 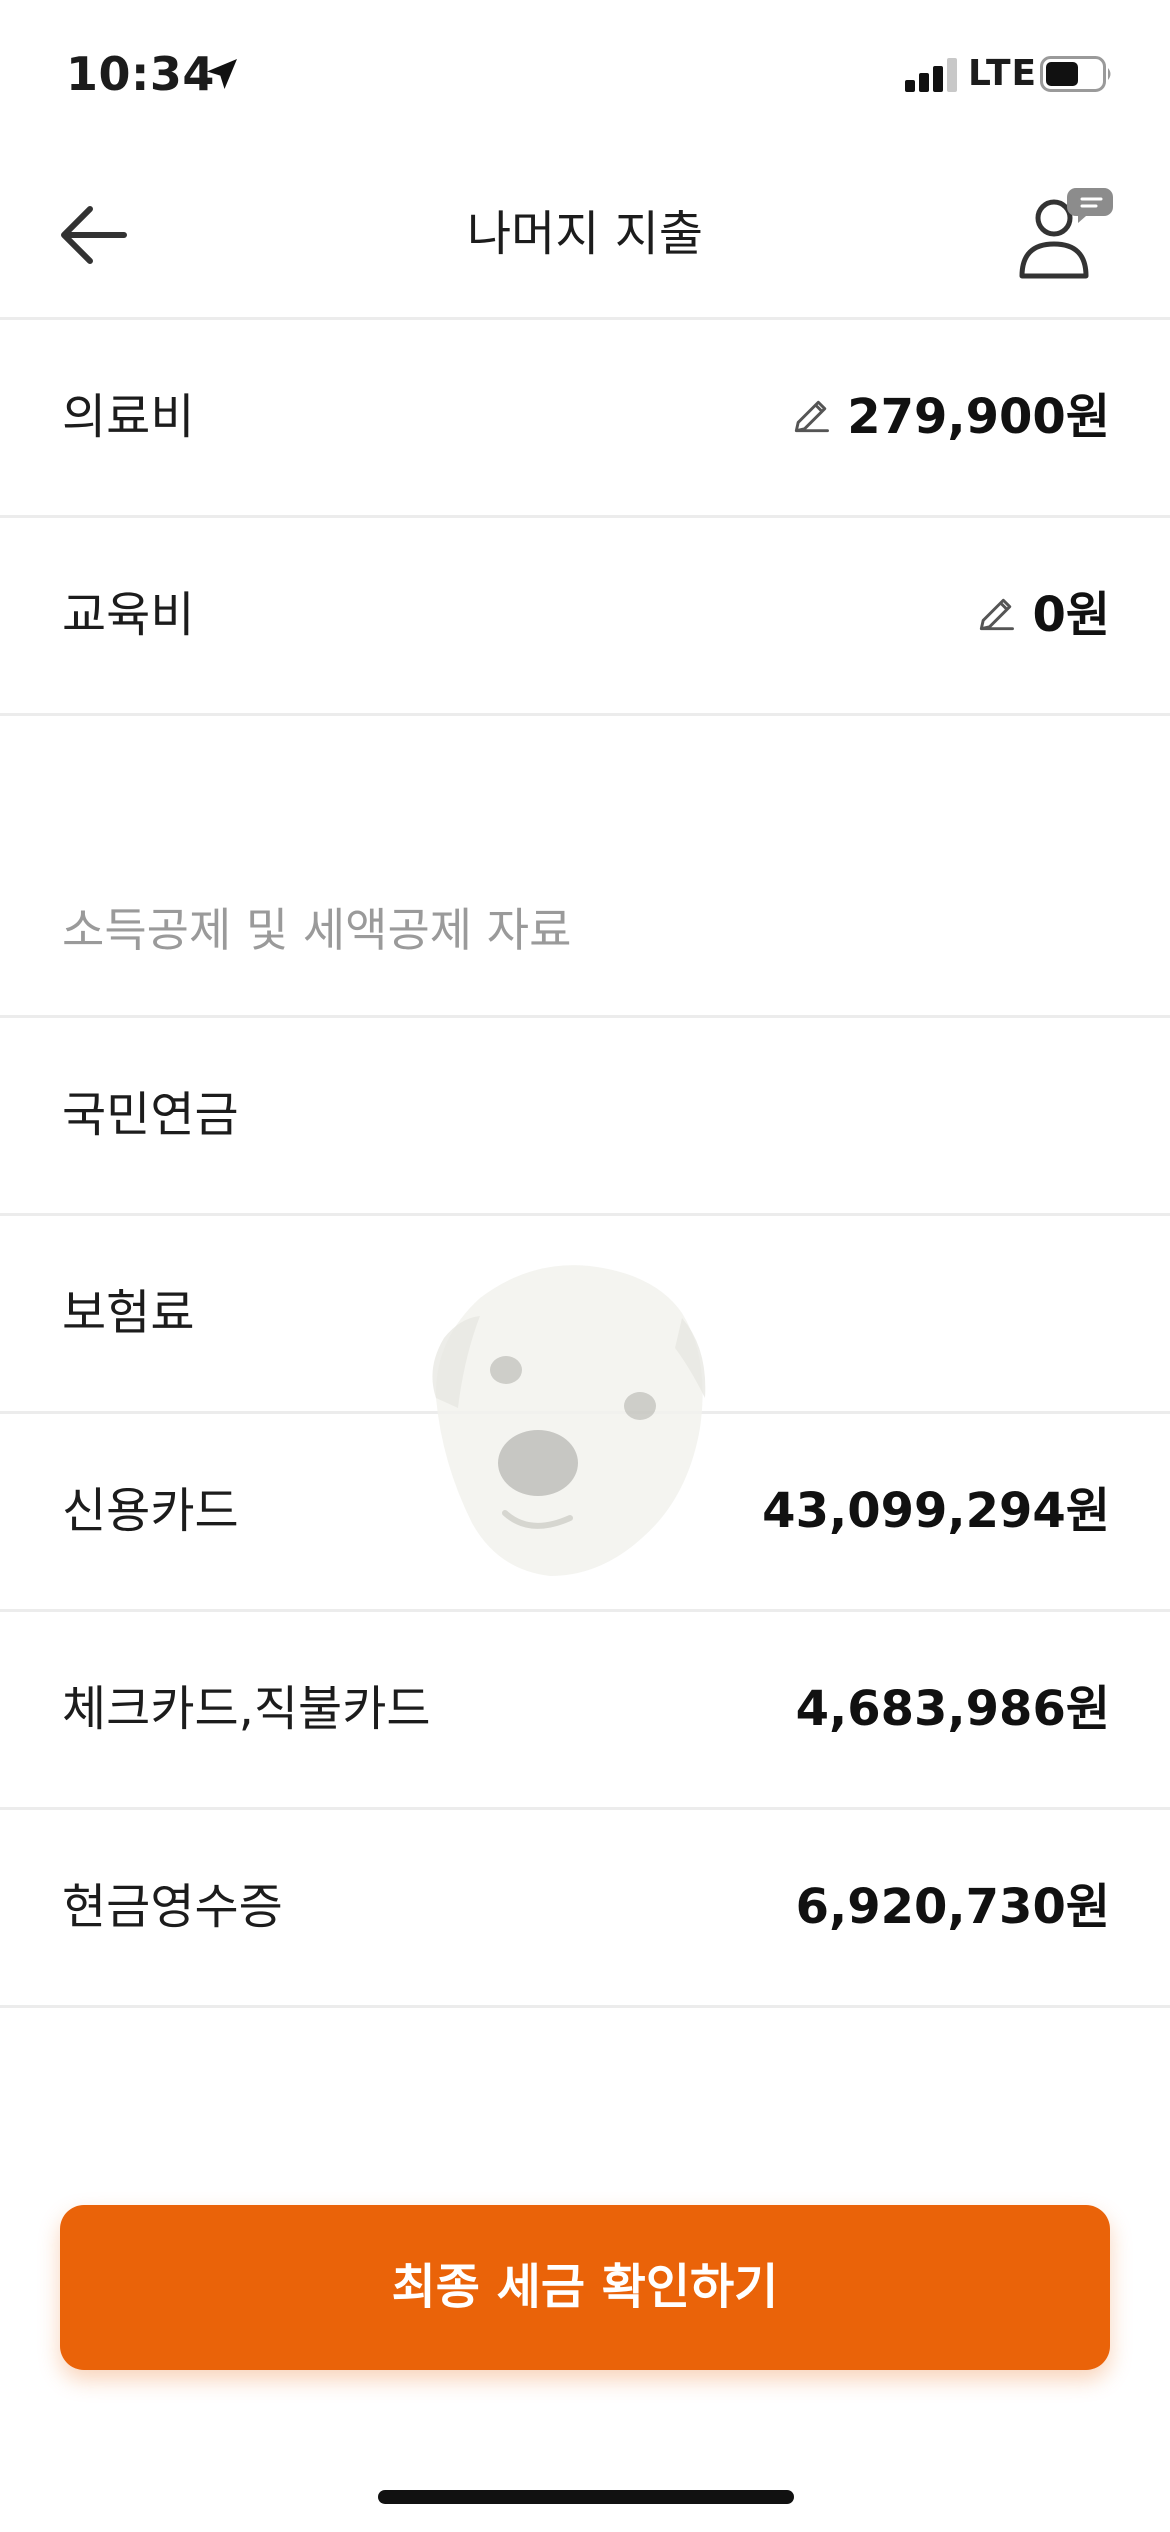 I want to click on profile-button, so click(x=1066, y=233).